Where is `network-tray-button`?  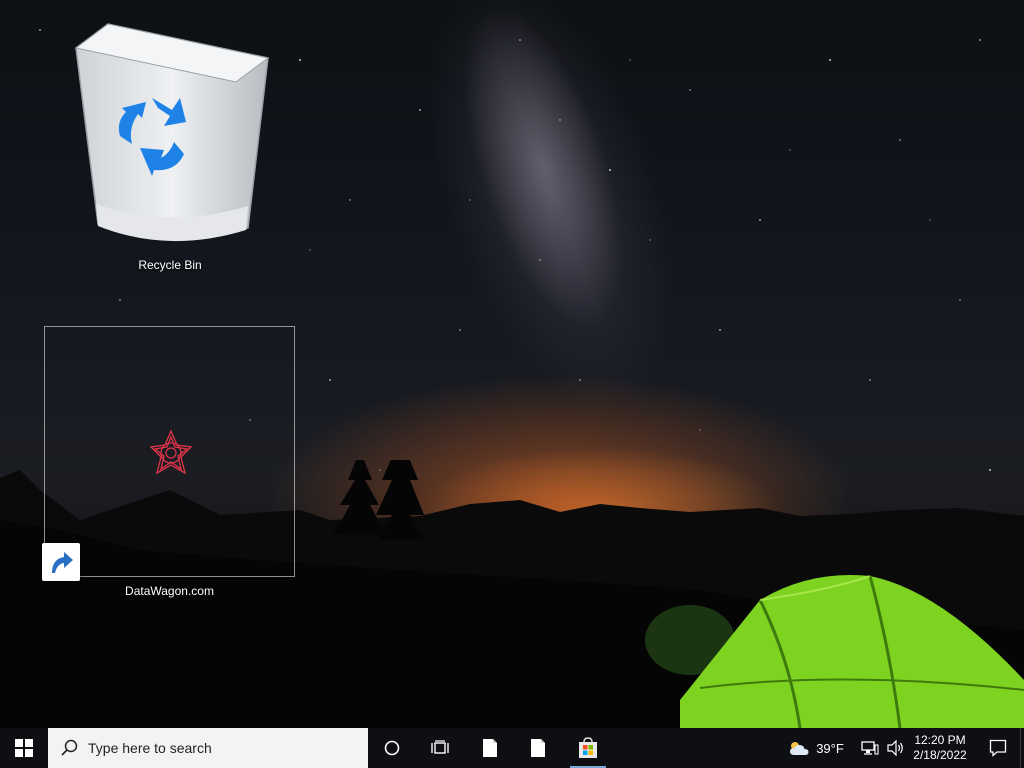 network-tray-button is located at coordinates (870, 748).